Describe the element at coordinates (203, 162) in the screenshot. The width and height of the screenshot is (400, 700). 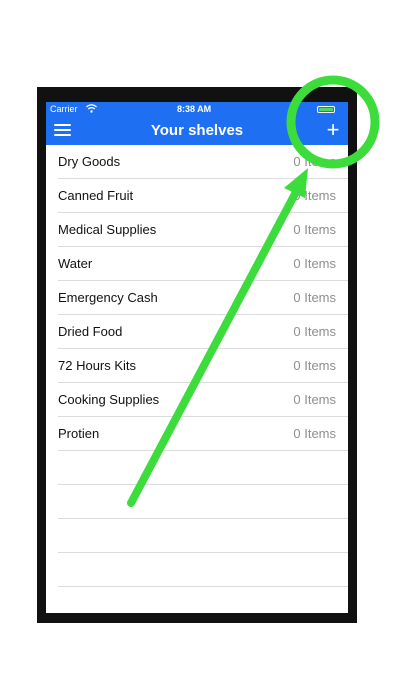
I see `shelf-row: Dry Goods 0 Items` at that location.